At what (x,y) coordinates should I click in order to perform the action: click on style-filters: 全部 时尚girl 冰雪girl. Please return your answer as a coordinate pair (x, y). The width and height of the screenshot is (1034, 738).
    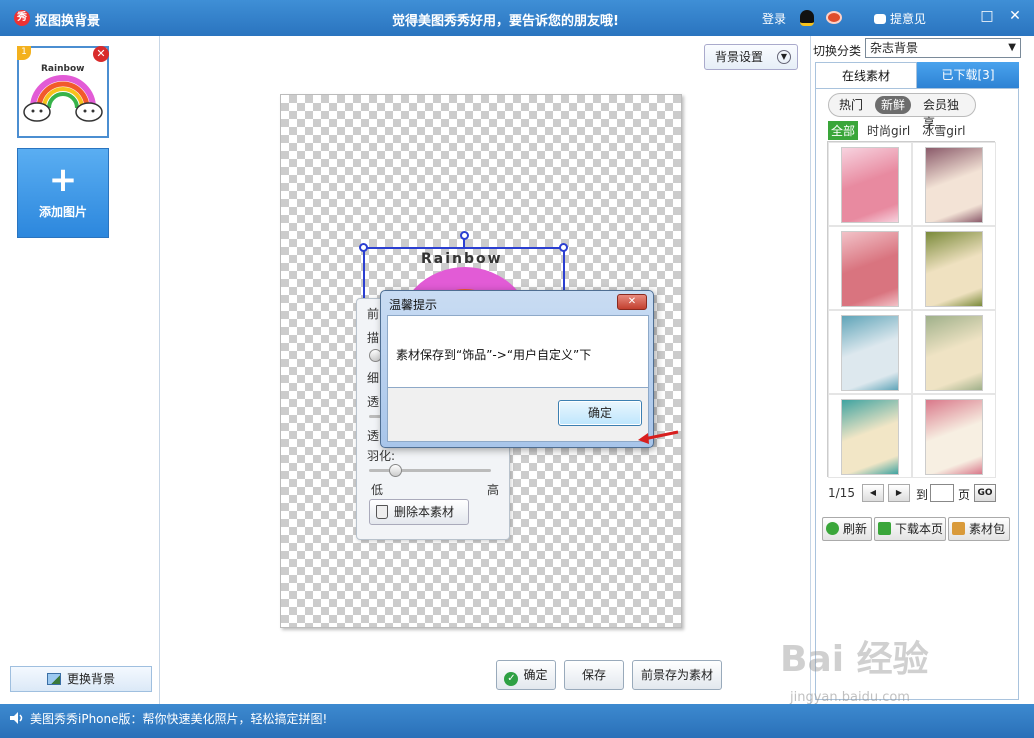
    Looking at the image, I should click on (901, 130).